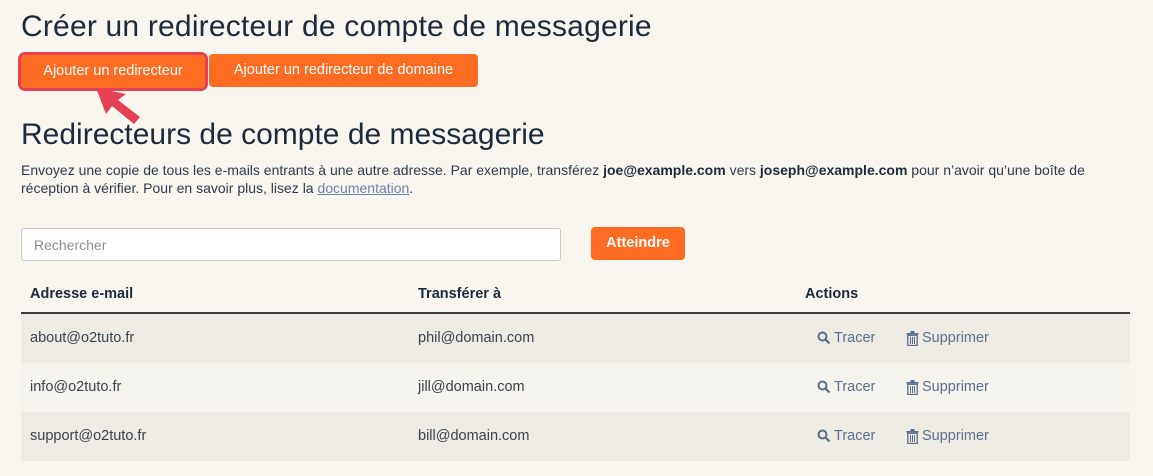  Describe the element at coordinates (471, 387) in the screenshot. I see `cell-forward-to: jill@domain.com` at that location.